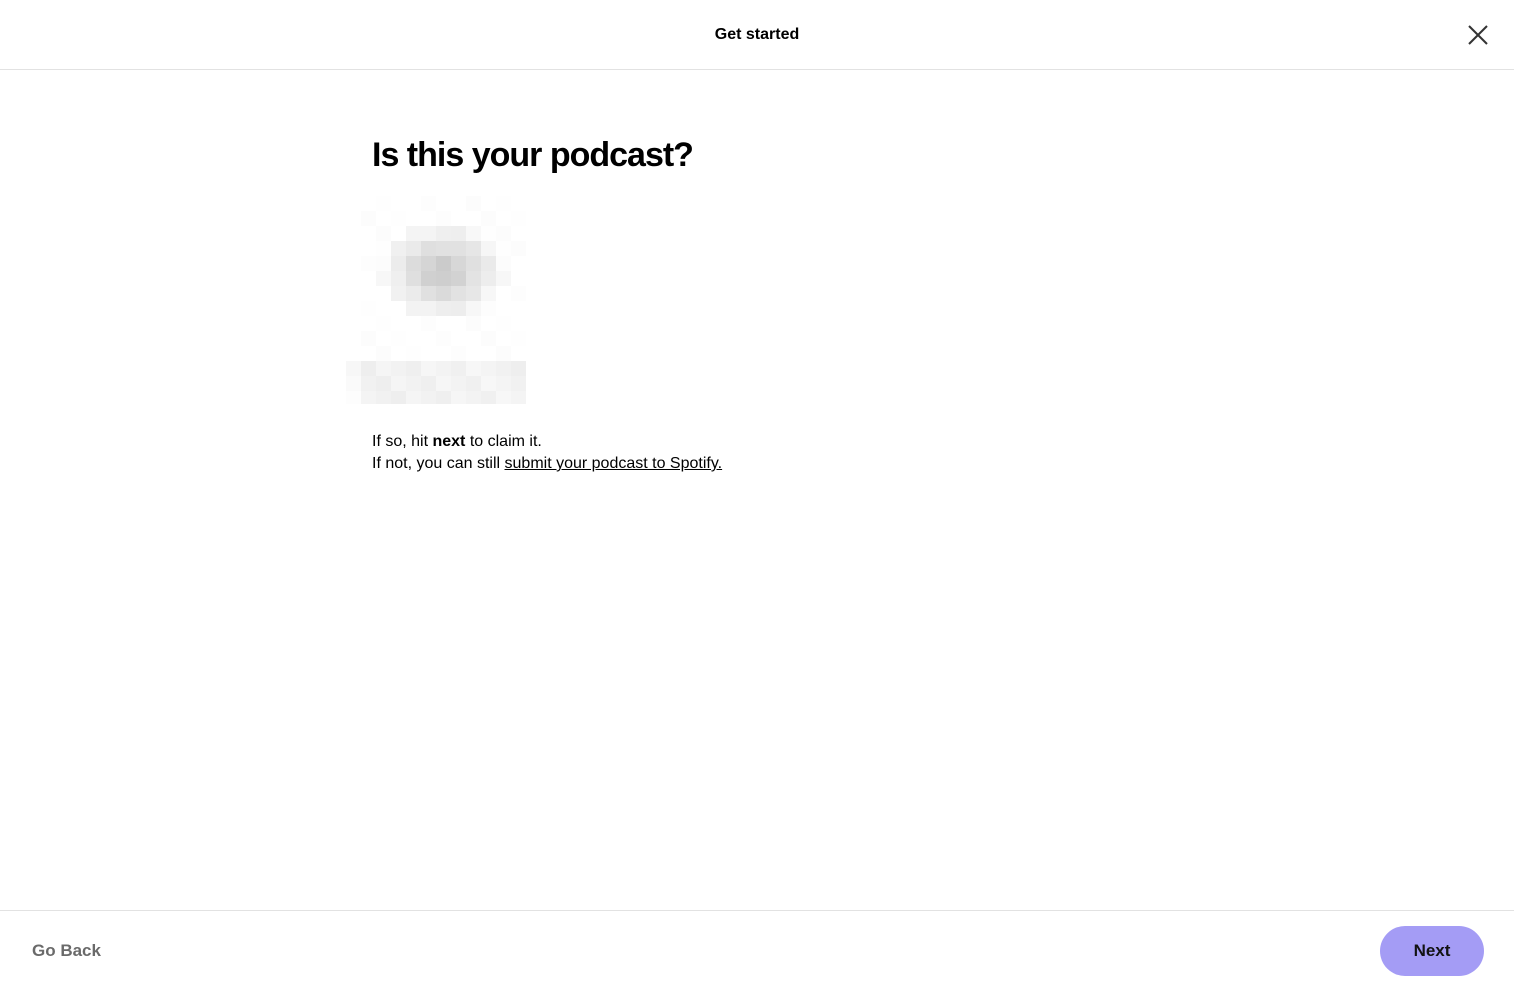  I want to click on footer-bar: Go Back Next, so click(757, 950).